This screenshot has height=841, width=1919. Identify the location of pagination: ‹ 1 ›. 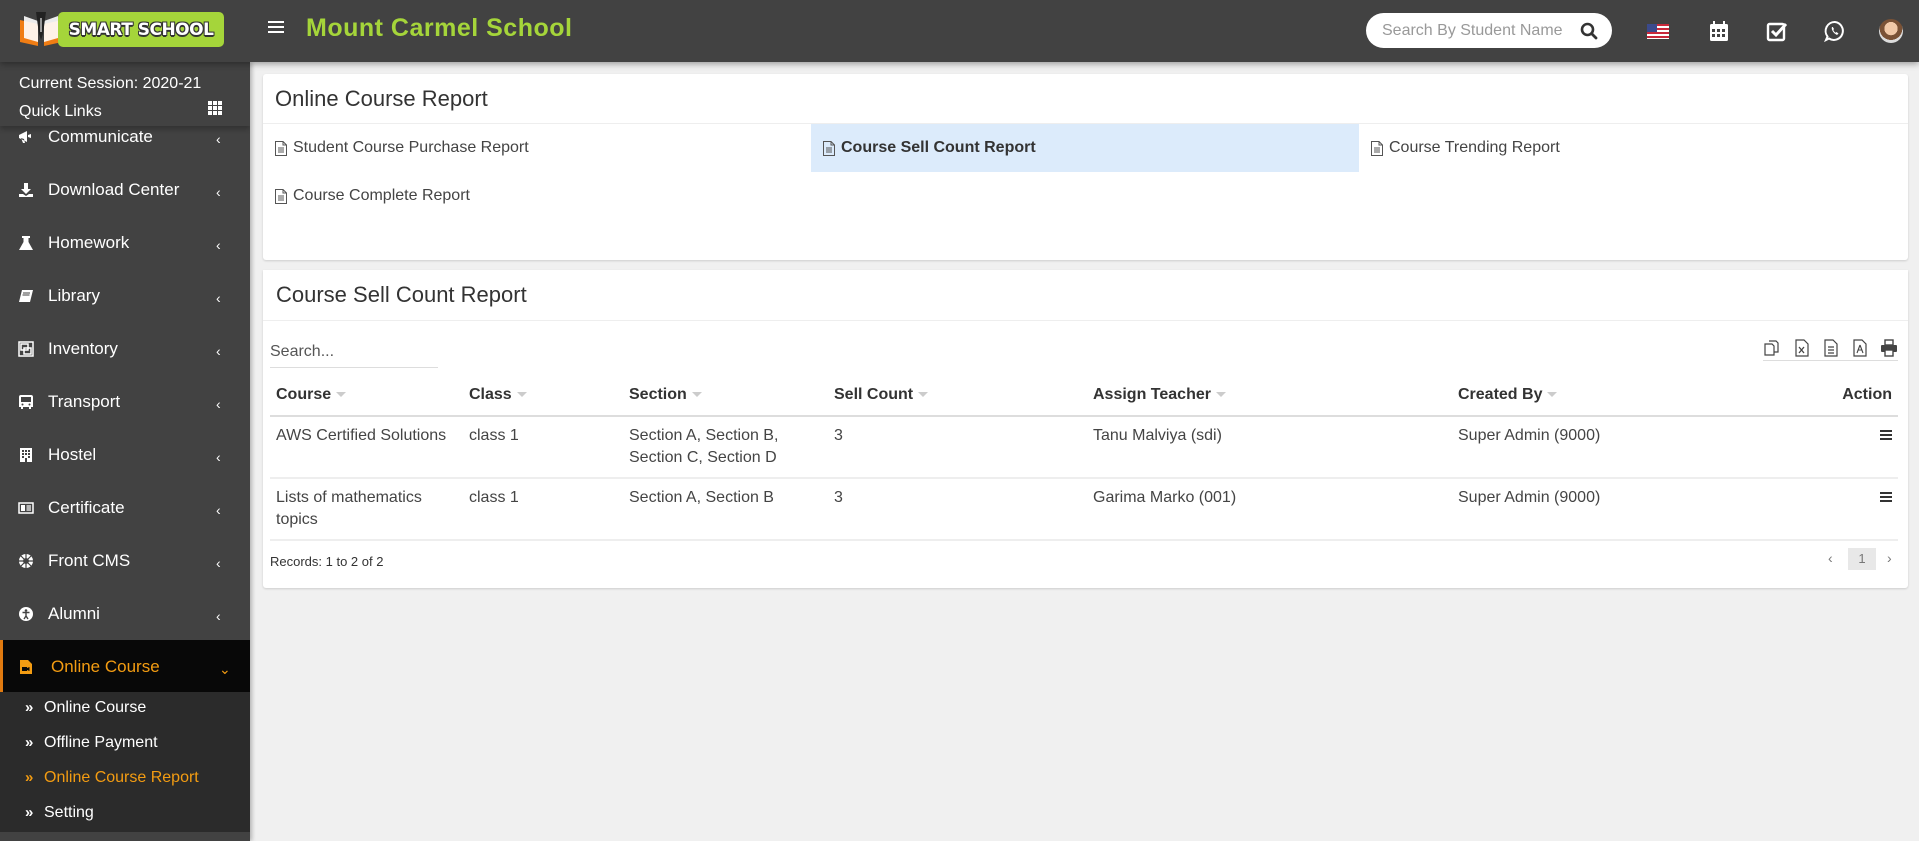
(1863, 559).